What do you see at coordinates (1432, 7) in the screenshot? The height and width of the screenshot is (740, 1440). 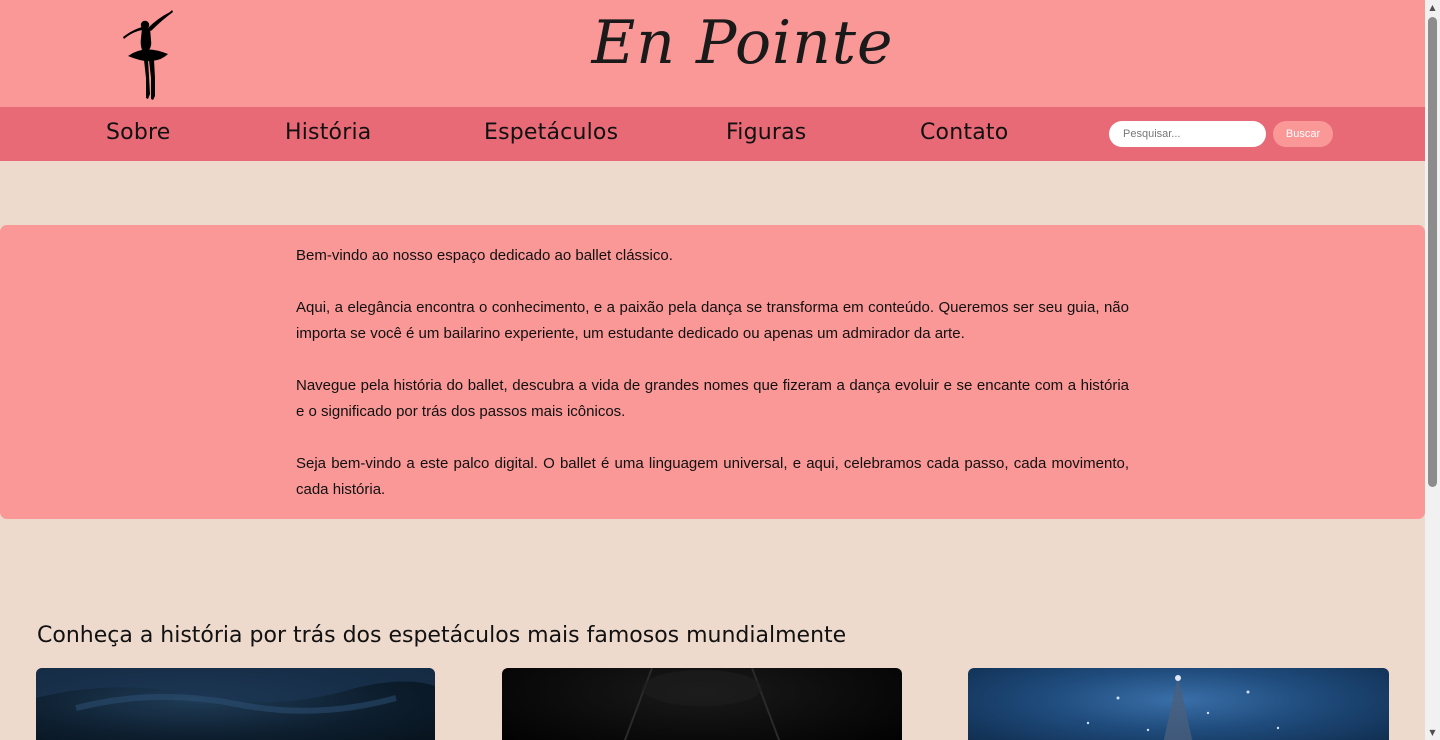 I see `scroll-up-arrow-icon: ▲` at bounding box center [1432, 7].